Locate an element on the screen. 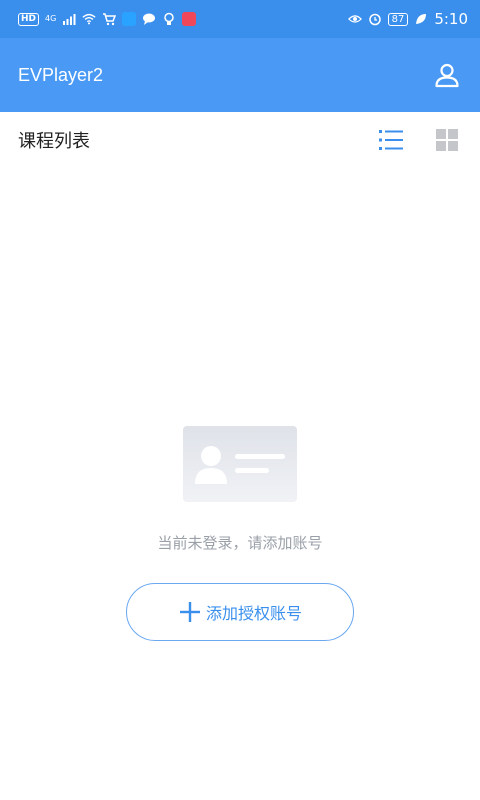 The height and width of the screenshot is (800, 480). view-toggles is located at coordinates (420, 140).